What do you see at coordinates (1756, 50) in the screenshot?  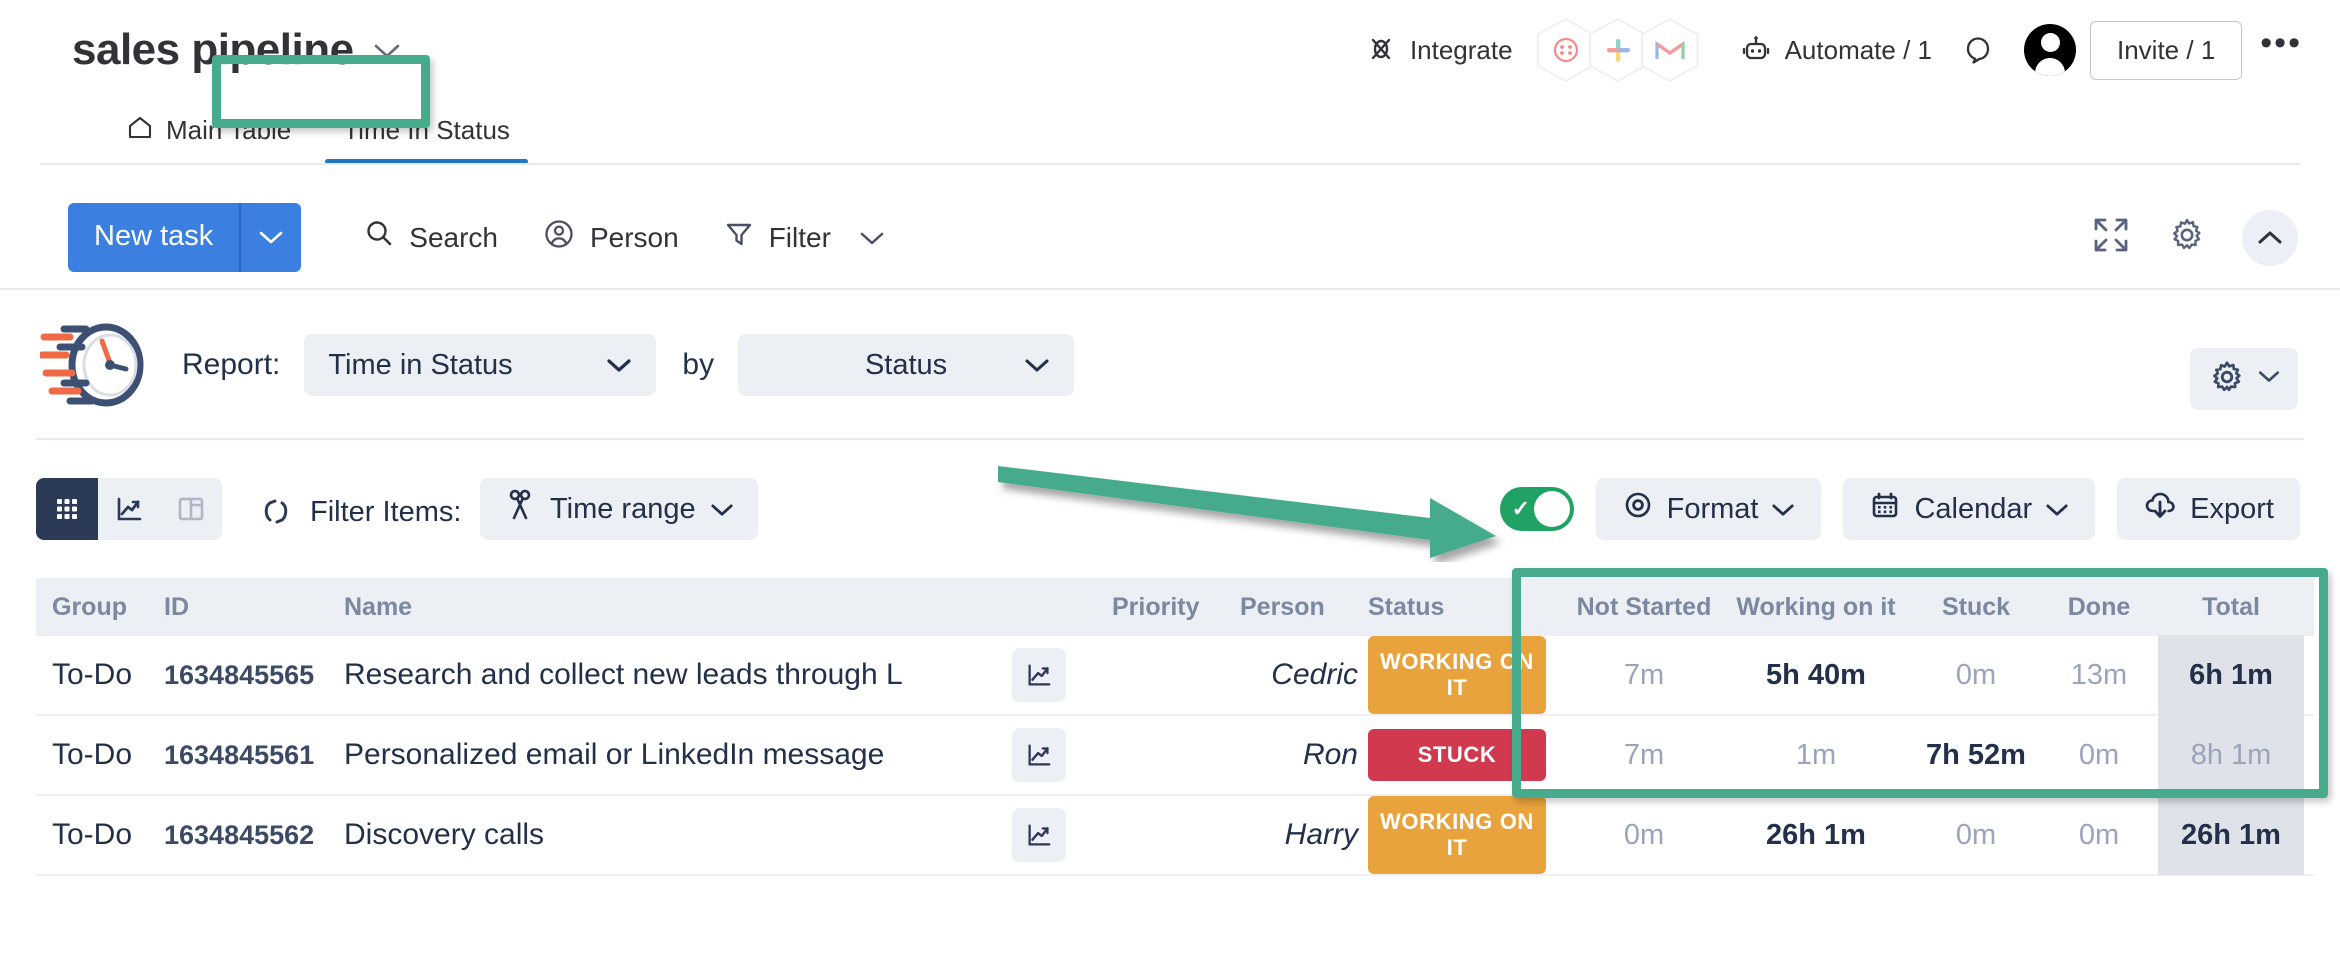 I see `robot-icon` at bounding box center [1756, 50].